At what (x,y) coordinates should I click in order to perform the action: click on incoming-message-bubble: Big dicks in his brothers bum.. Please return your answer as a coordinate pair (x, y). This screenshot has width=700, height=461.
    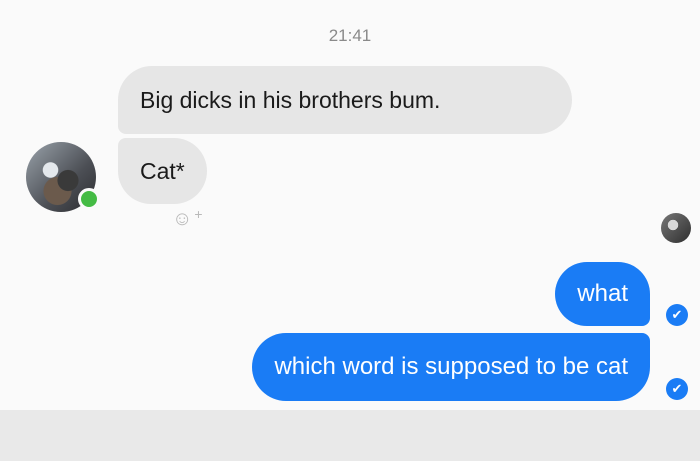
    Looking at the image, I should click on (345, 100).